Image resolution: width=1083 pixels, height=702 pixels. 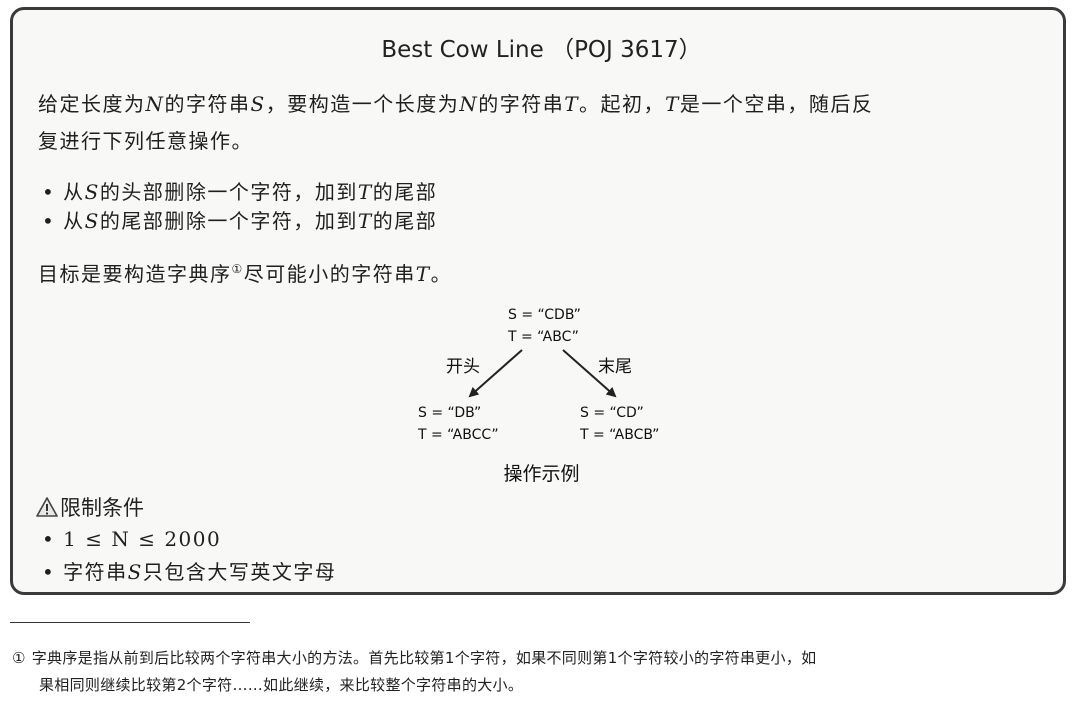 I want to click on constraint-text: 1 ≤ N ≤ 2000, so click(x=142, y=539).